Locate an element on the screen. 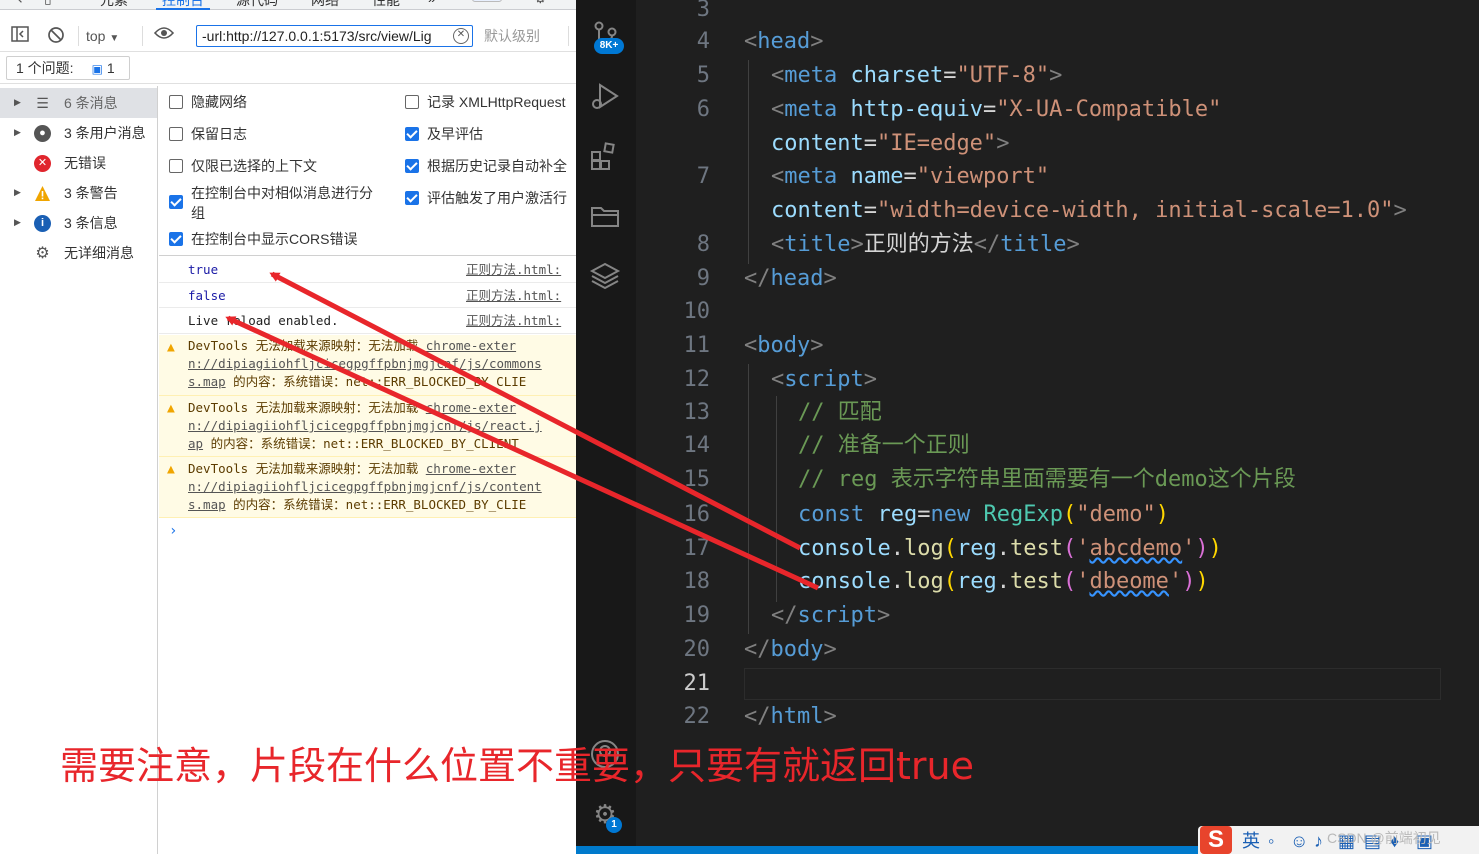 The width and height of the screenshot is (1479, 854). activity-bar: 8K+ ⚙ 1 is located at coordinates (606, 423).